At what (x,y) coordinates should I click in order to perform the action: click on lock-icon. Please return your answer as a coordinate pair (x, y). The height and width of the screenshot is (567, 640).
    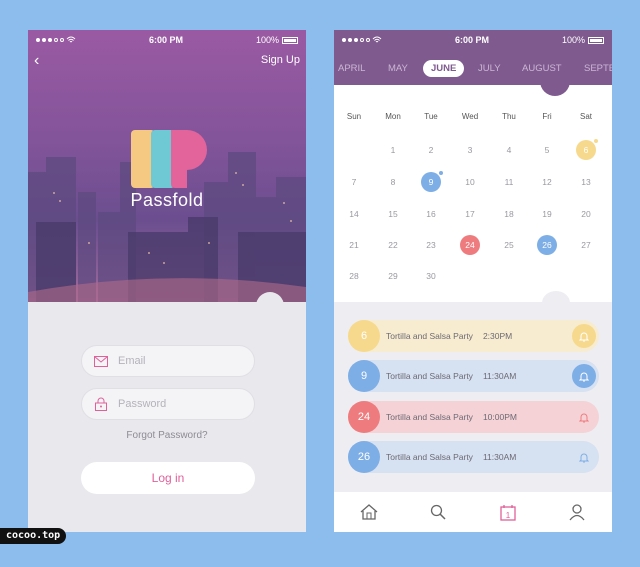
    Looking at the image, I should click on (101, 404).